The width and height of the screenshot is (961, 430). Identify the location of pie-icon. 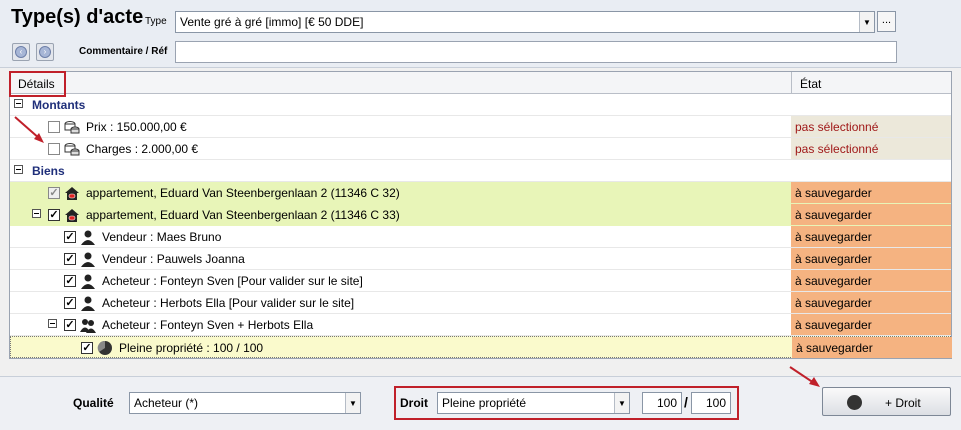
(854, 402).